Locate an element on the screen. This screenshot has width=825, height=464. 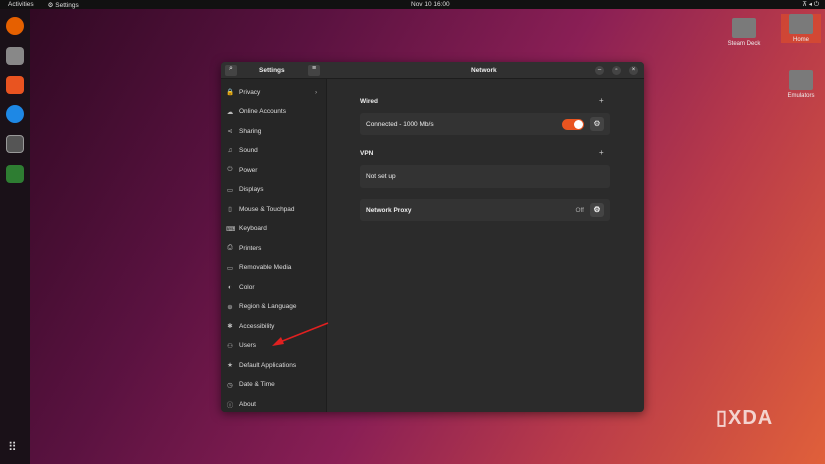
xda-watermark: ▯XDA is located at coordinates (745, 418).